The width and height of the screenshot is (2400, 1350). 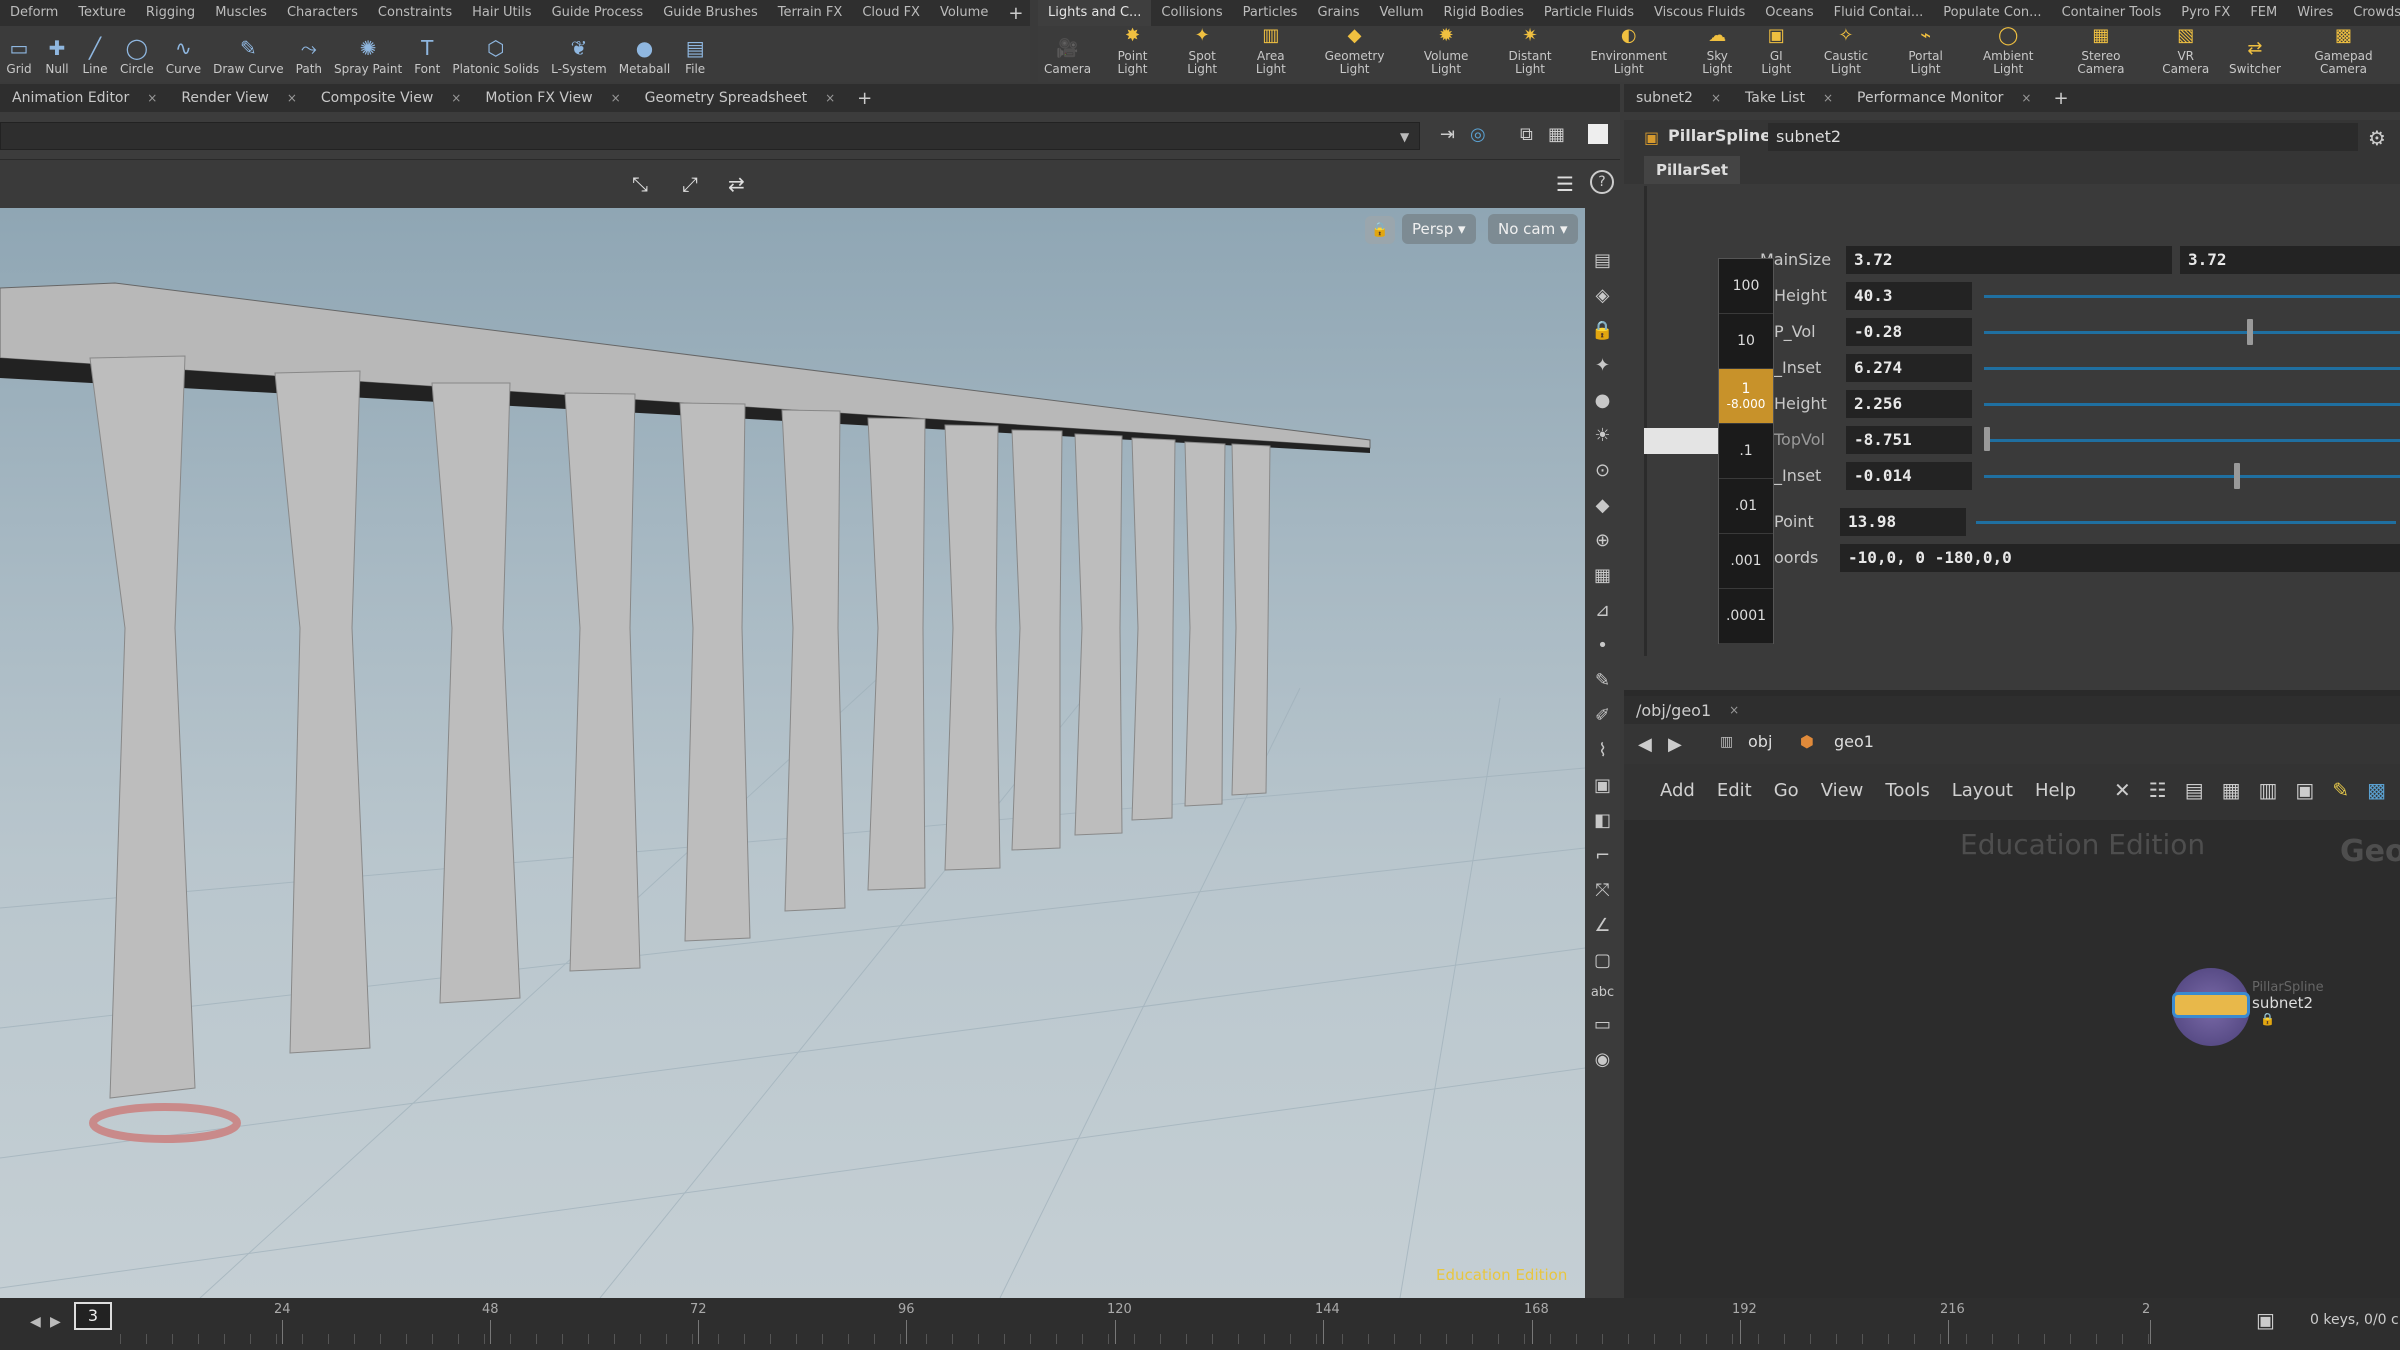 What do you see at coordinates (1447, 134) in the screenshot?
I see `pin-icon: ⇥` at bounding box center [1447, 134].